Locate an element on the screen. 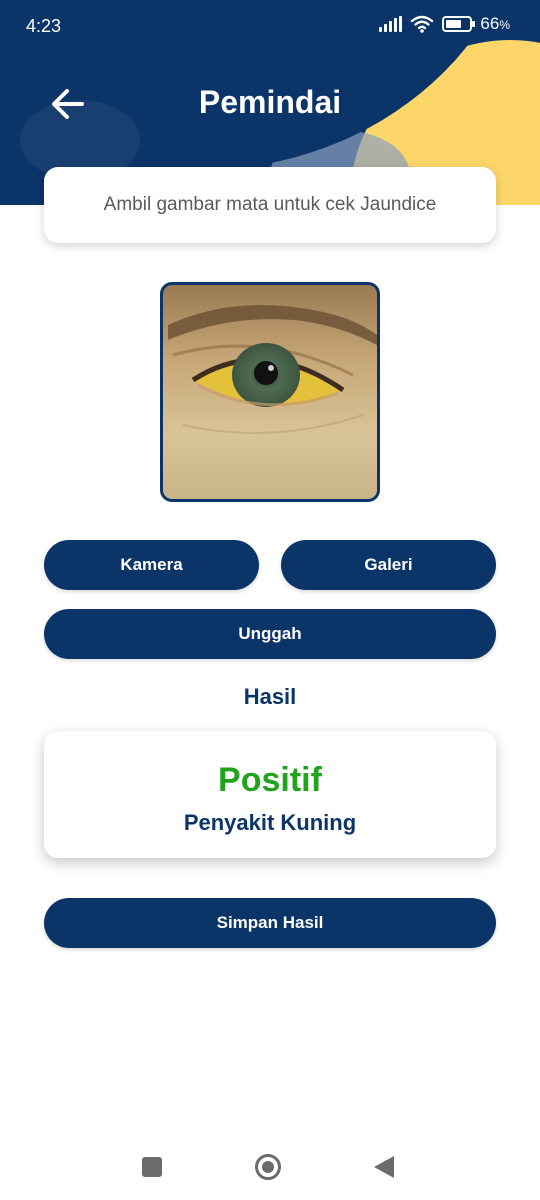  result-heading: Hasil is located at coordinates (270, 696).